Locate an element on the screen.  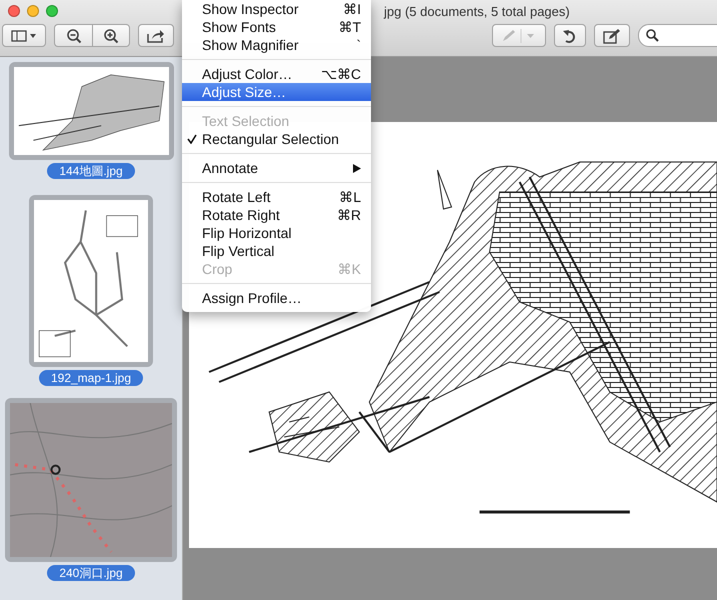
edit-icon is located at coordinates (612, 36).